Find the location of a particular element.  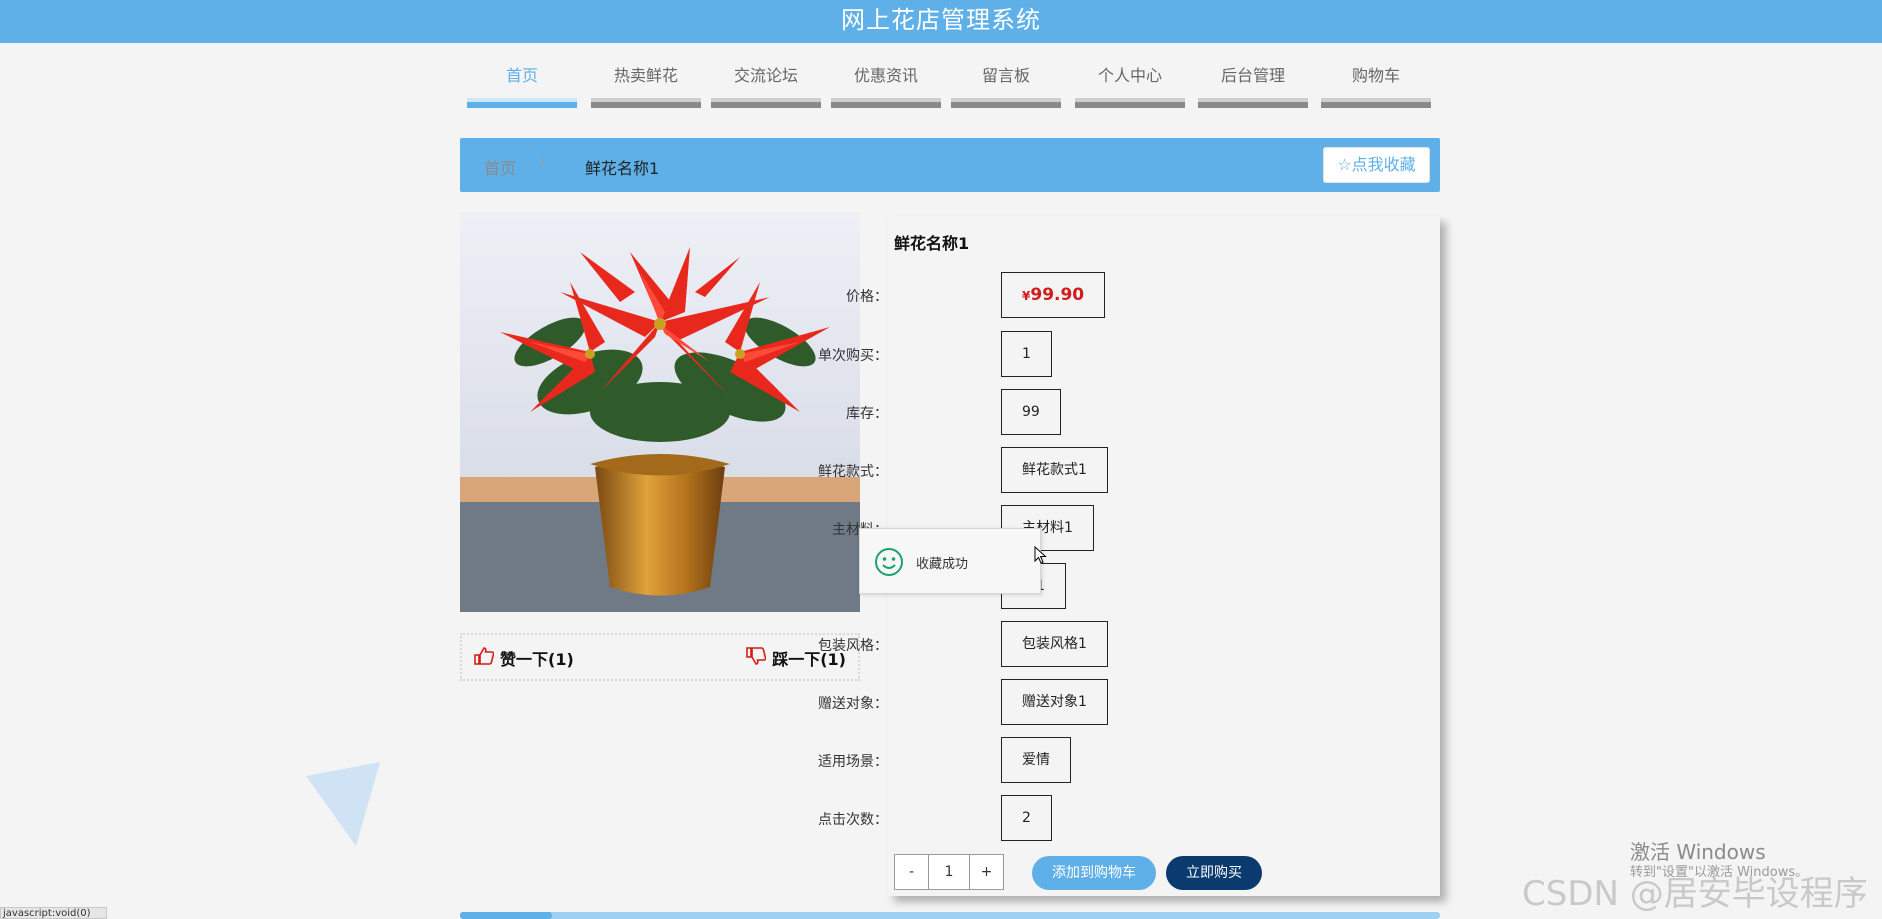

like-count: 赞一下(1) is located at coordinates (537, 659).